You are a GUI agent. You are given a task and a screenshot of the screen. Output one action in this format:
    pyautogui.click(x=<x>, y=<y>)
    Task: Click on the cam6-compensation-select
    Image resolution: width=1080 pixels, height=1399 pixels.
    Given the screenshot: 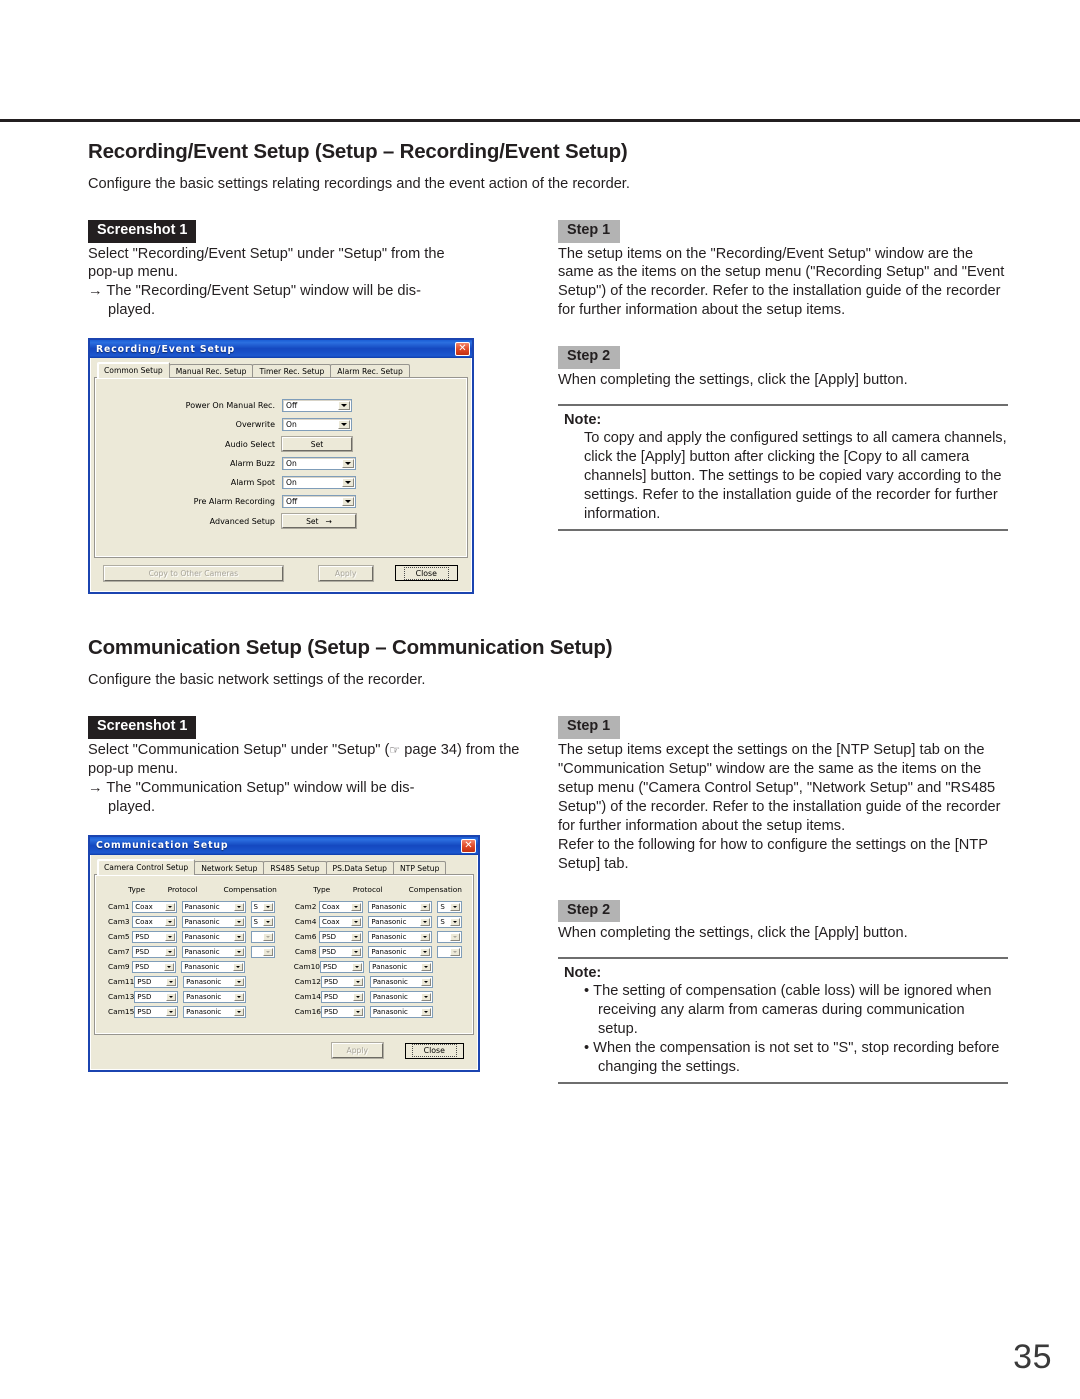 What is the action you would take?
    pyautogui.click(x=449, y=936)
    